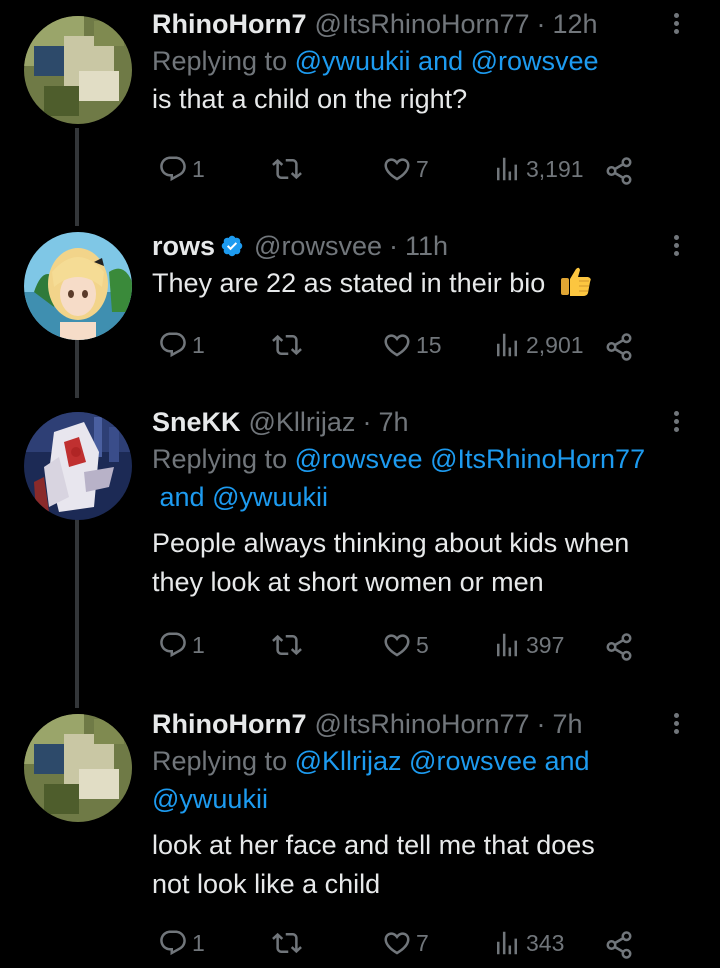  Describe the element at coordinates (426, 246) in the screenshot. I see `timestamp: 11h` at that location.